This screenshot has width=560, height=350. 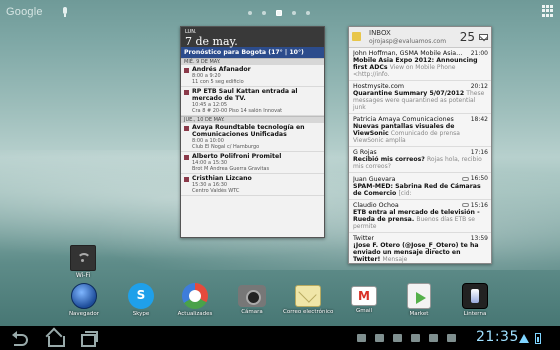 I want to click on browser-icon, so click(x=84, y=296).